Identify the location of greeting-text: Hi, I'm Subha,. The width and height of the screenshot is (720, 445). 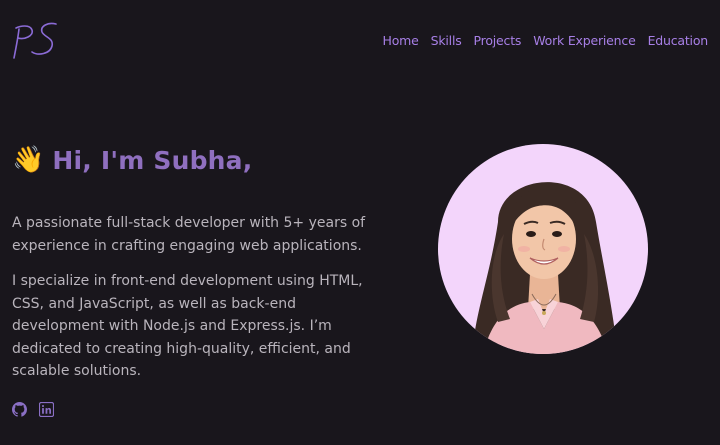
(152, 160).